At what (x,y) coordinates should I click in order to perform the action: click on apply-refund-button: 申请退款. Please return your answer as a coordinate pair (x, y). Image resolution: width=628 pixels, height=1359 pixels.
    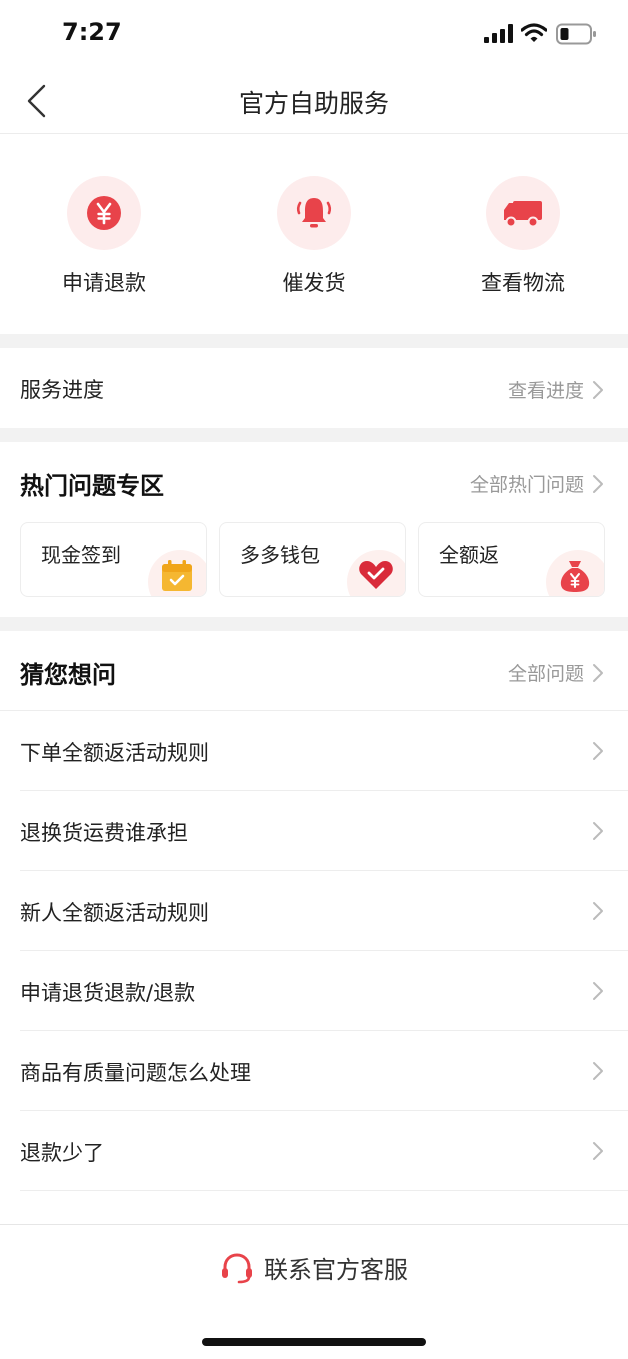
    Looking at the image, I should click on (104, 241).